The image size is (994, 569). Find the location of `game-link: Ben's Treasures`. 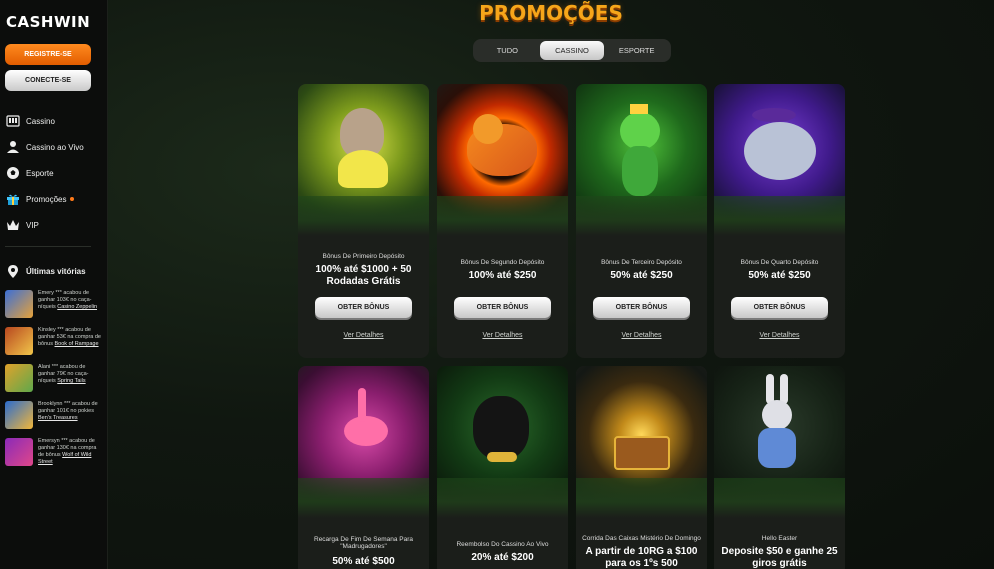

game-link: Ben's Treasures is located at coordinates (58, 418).